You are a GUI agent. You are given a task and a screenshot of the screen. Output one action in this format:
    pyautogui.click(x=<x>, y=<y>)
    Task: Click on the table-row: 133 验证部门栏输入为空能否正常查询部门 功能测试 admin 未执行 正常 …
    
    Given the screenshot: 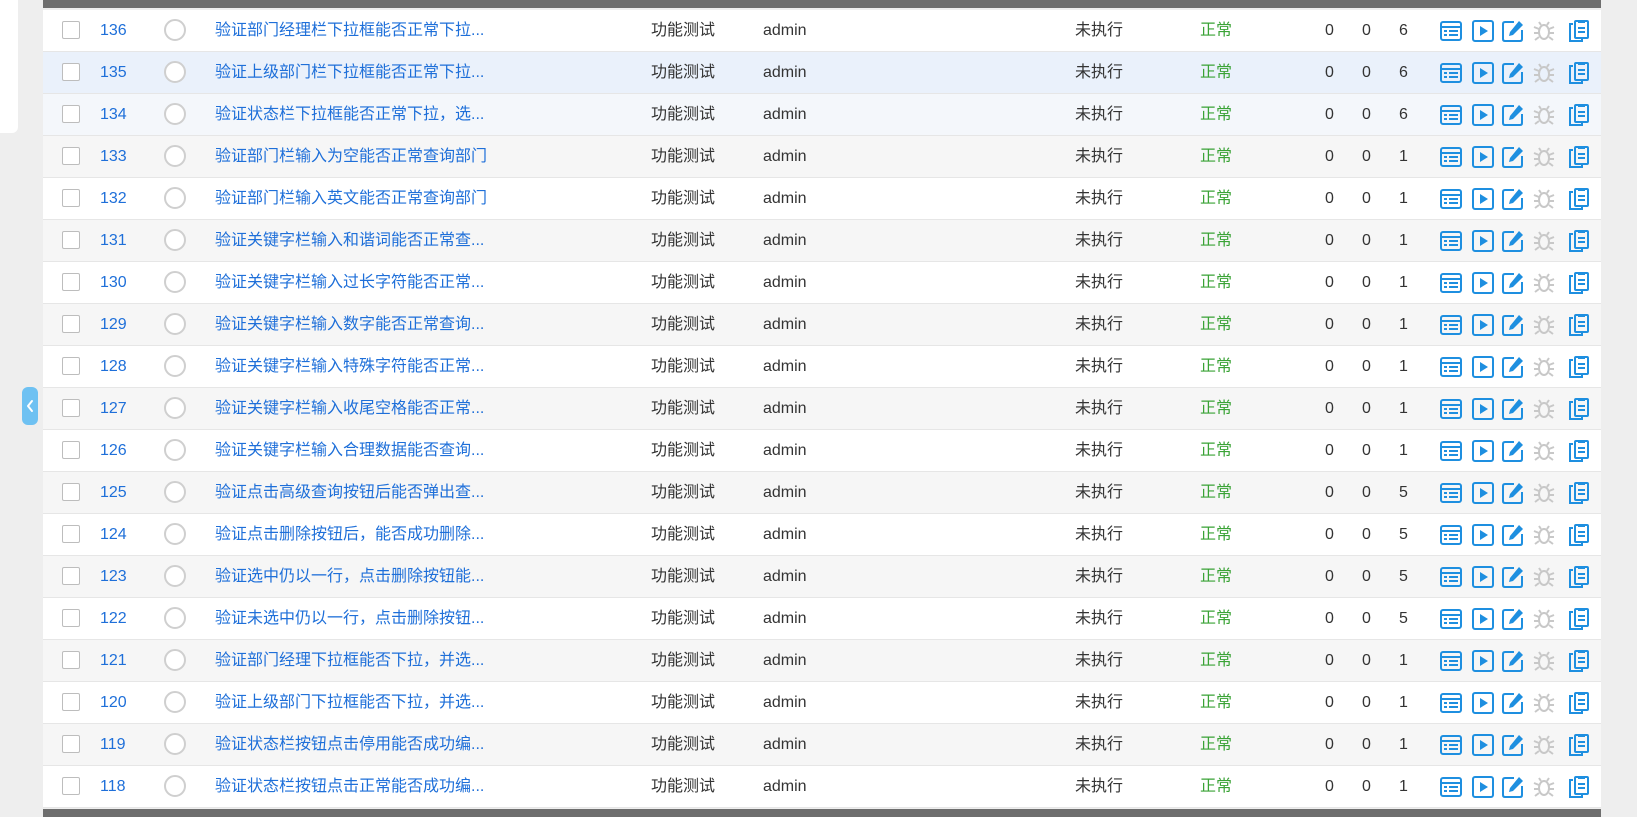 What is the action you would take?
    pyautogui.click(x=822, y=157)
    